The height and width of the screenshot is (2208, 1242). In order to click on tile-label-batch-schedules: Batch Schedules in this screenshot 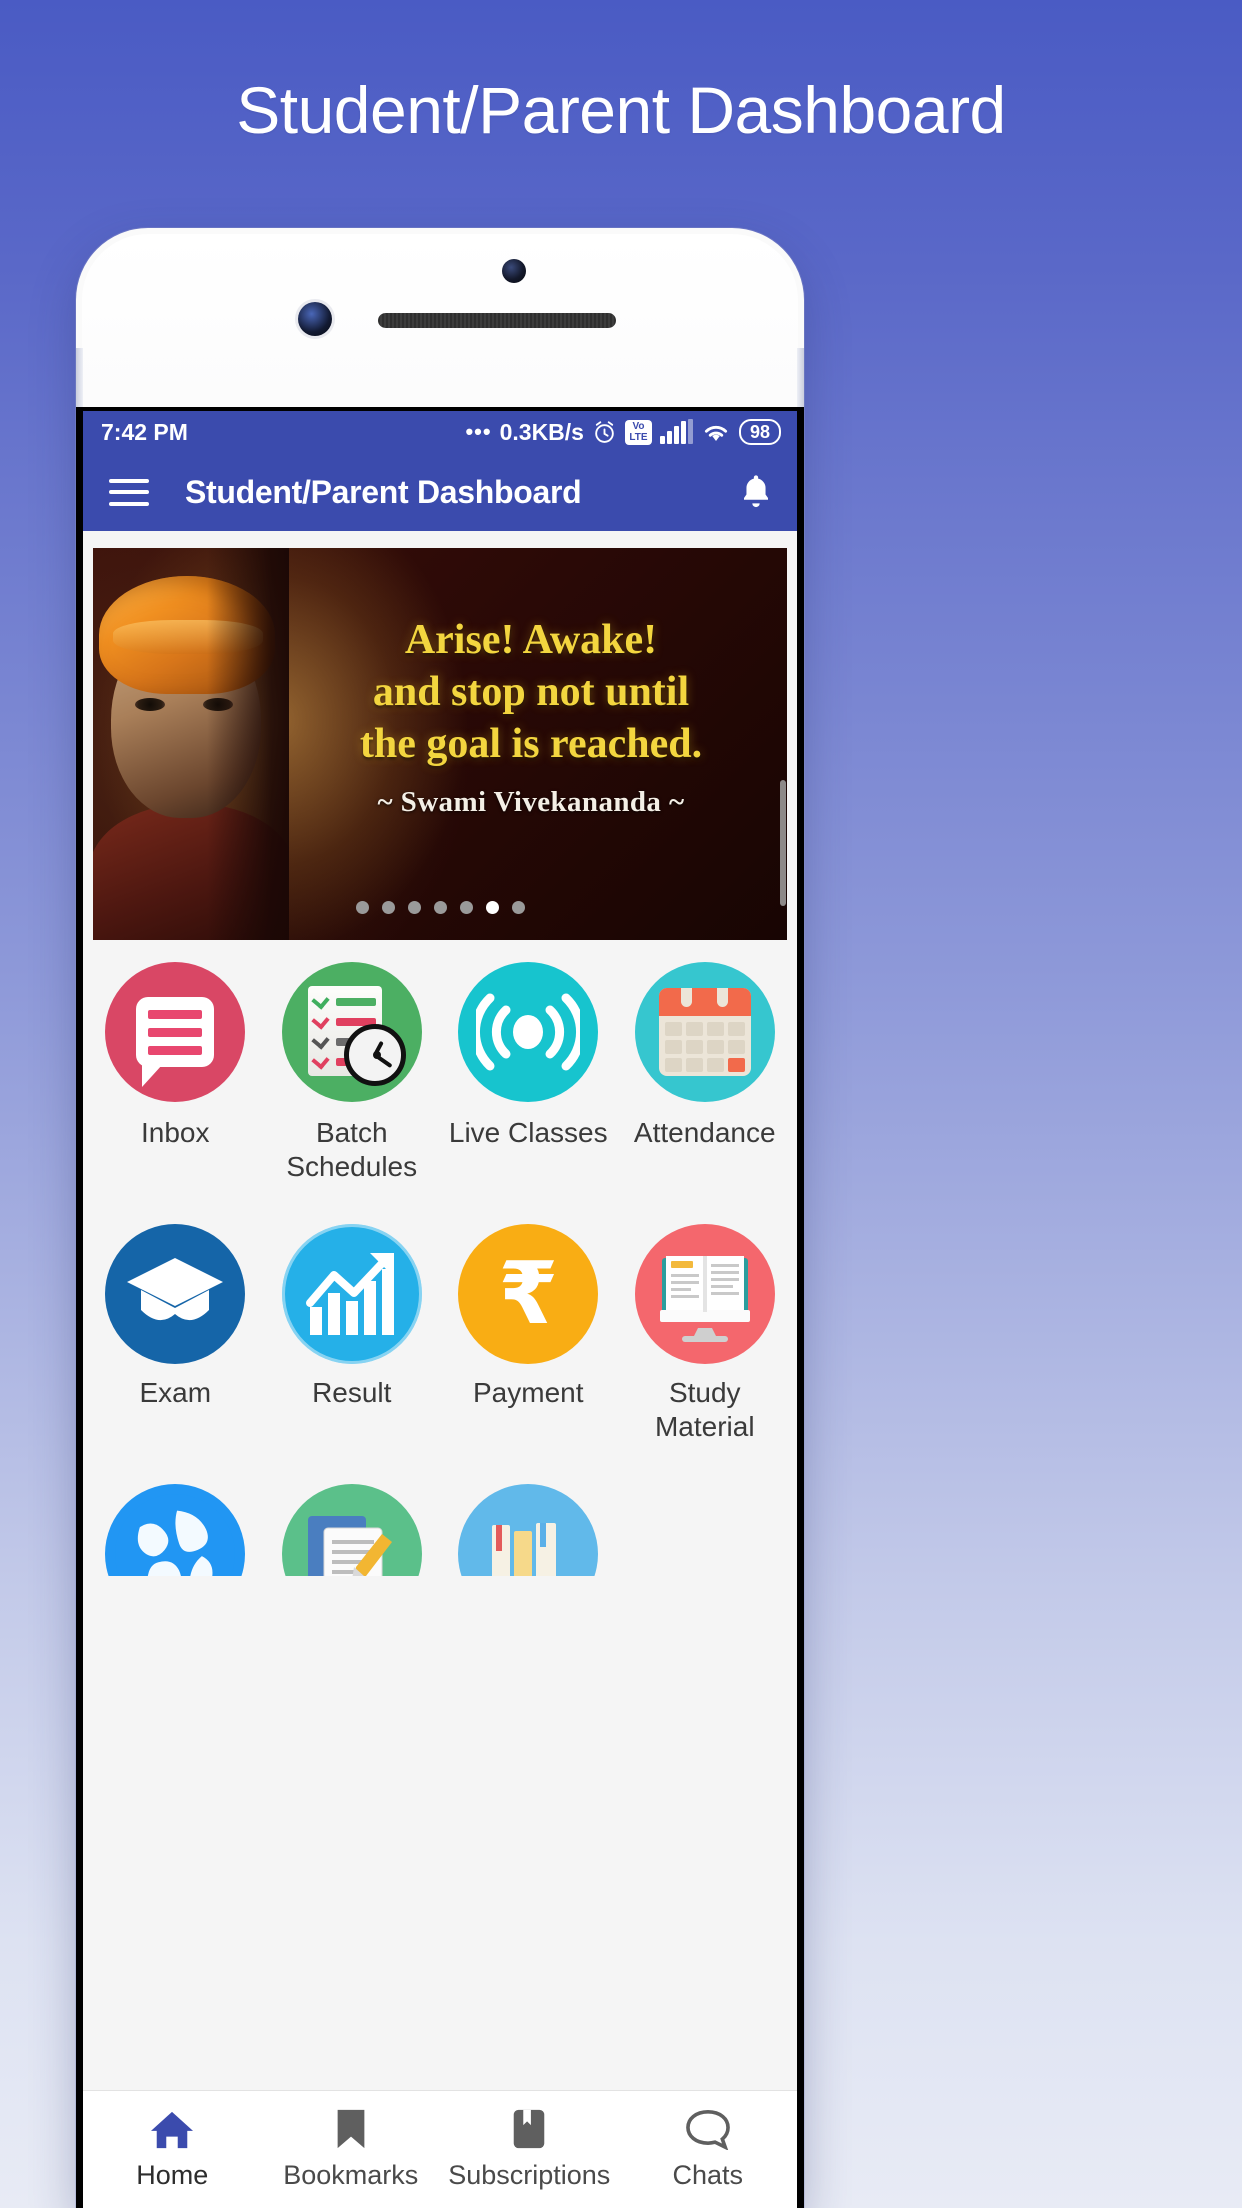, I will do `click(352, 1149)`.